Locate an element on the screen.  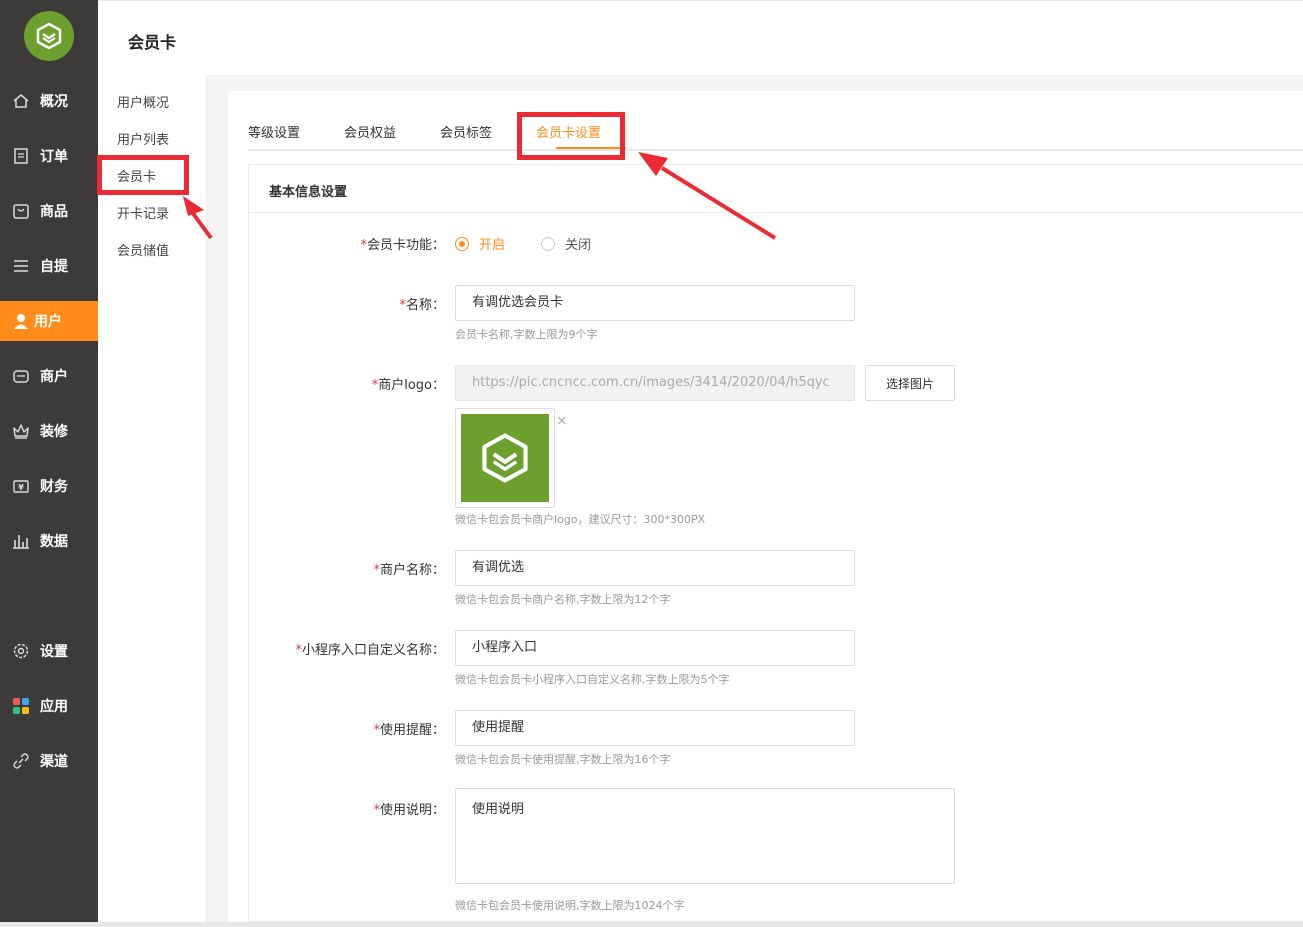
bottom-scrollbar-strip is located at coordinates (651, 924).